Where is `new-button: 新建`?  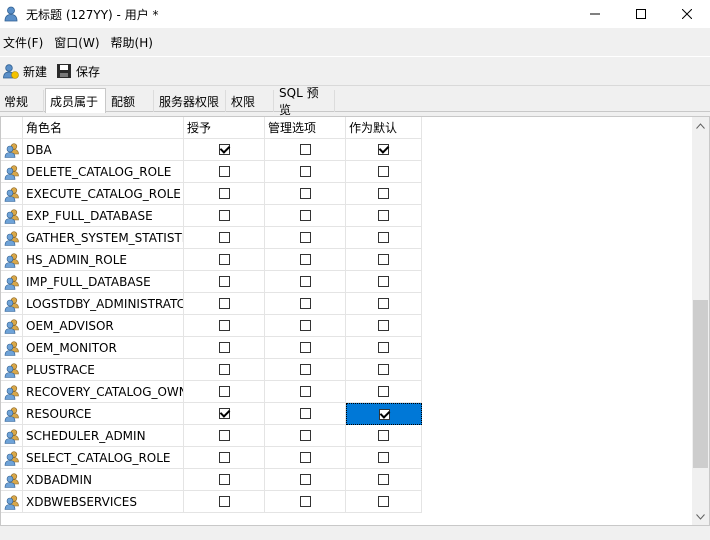
new-button: 新建 is located at coordinates (25, 71).